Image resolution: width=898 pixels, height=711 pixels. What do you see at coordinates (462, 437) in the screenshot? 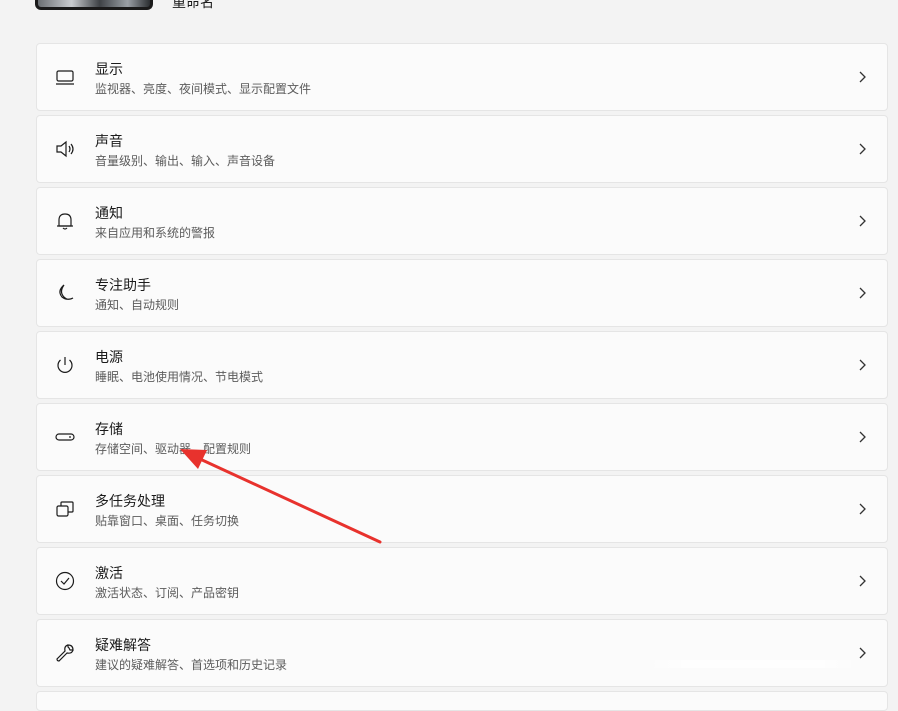
I see `setting-storage: 存储 存储空间、驱动器、配置规则` at bounding box center [462, 437].